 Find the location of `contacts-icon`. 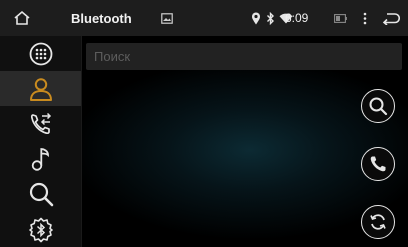

contacts-icon is located at coordinates (40, 89).